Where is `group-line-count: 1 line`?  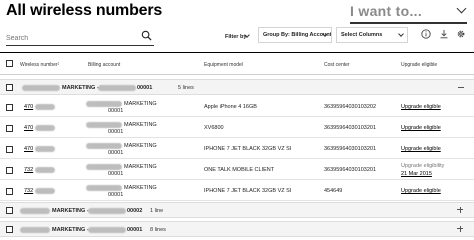 group-line-count: 1 line is located at coordinates (157, 211).